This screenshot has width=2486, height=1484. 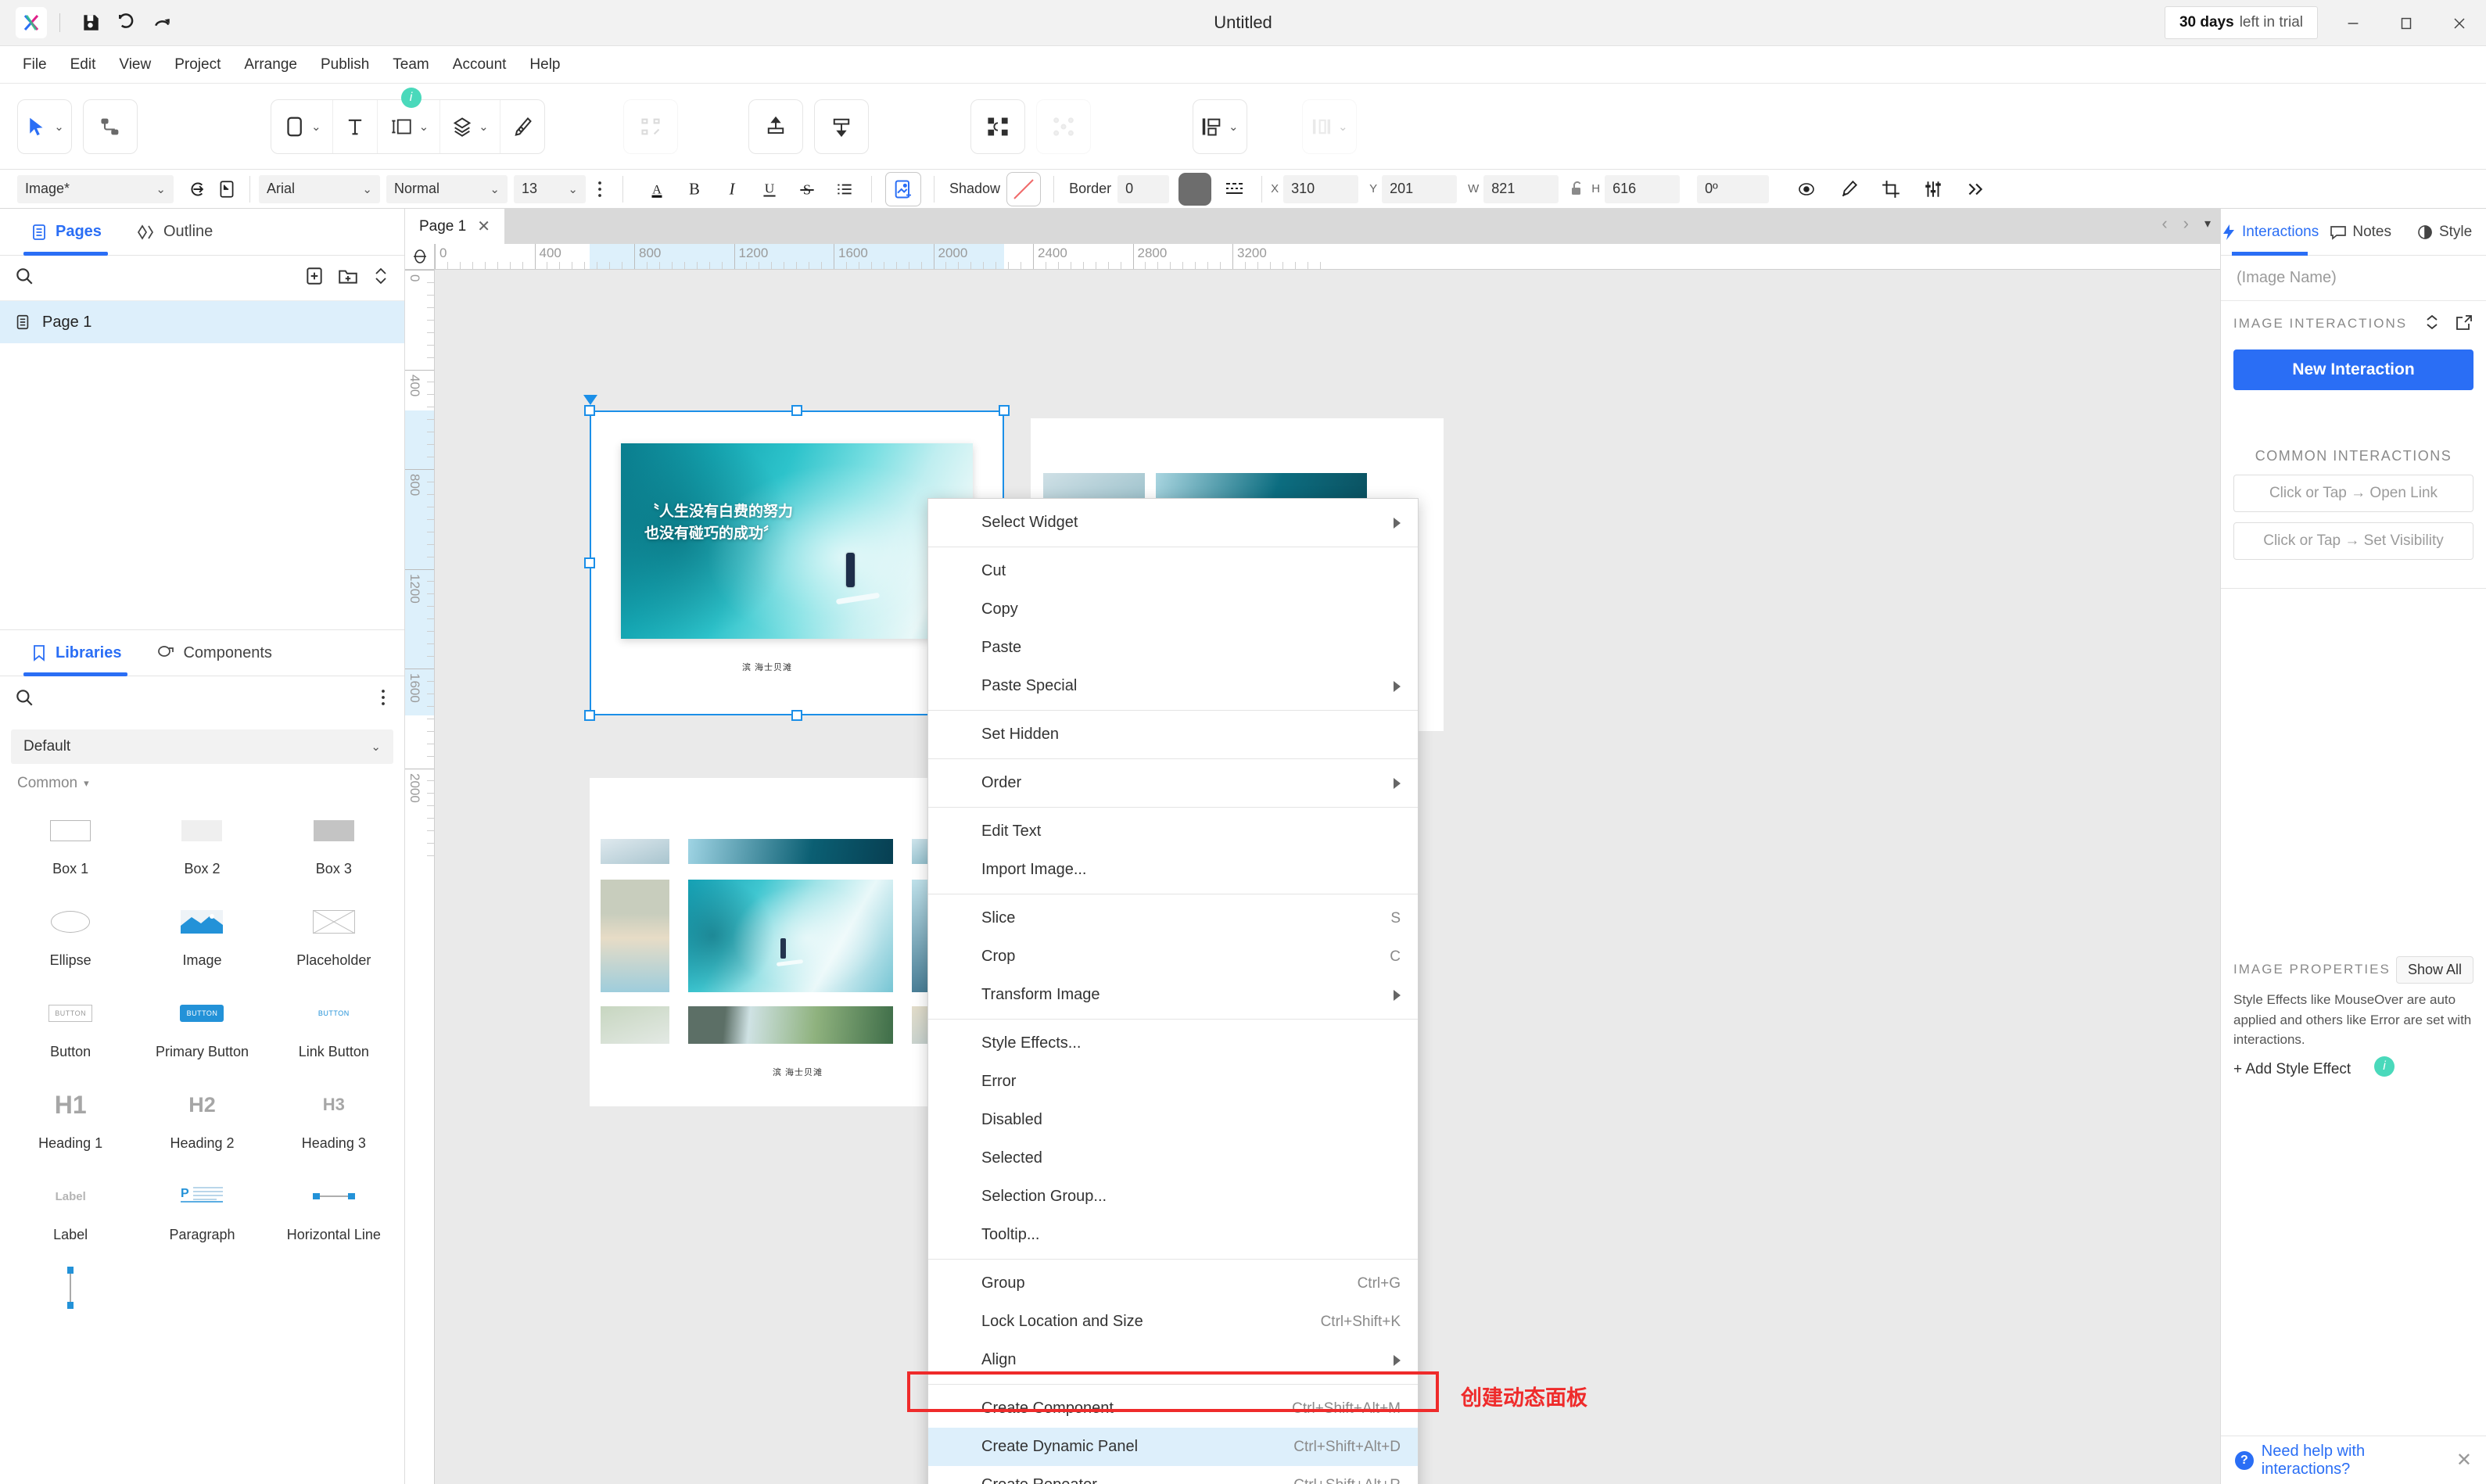 What do you see at coordinates (199, 189) in the screenshot?
I see `set-as-interaction-target-icon` at bounding box center [199, 189].